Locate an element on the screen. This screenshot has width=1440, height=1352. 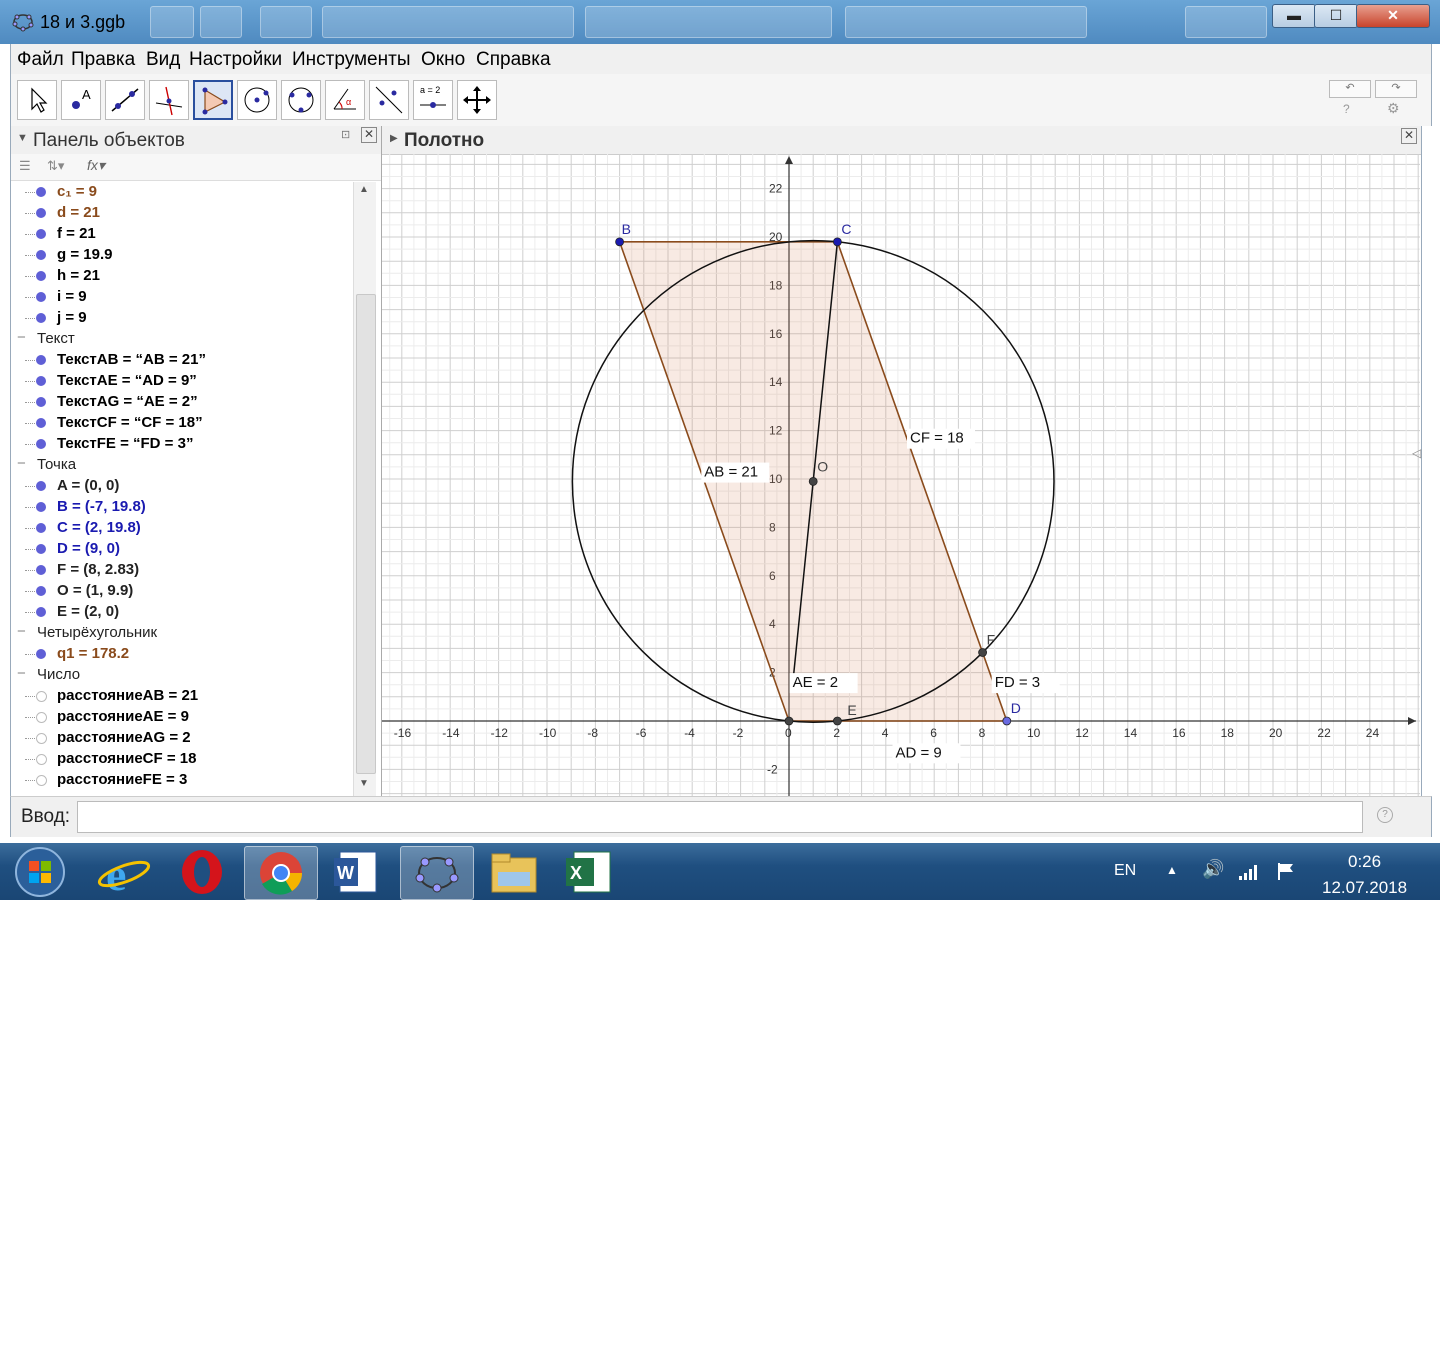
undock-icon: ⊡ is located at coordinates (345, 134).